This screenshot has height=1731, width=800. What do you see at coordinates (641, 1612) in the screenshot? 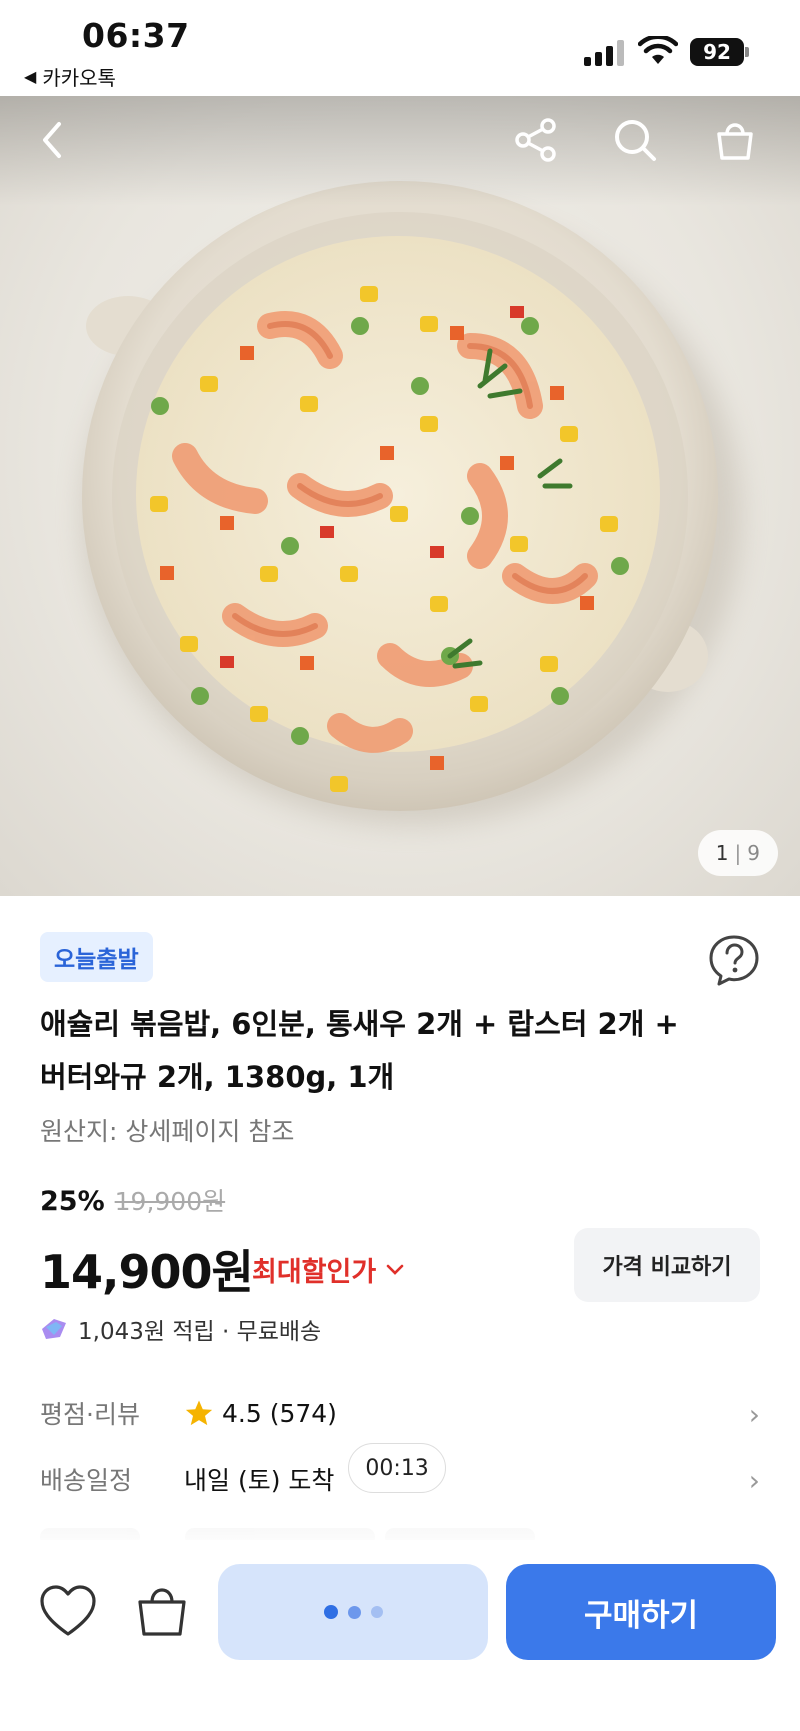
I see `buy-now-button: 구매하기` at bounding box center [641, 1612].